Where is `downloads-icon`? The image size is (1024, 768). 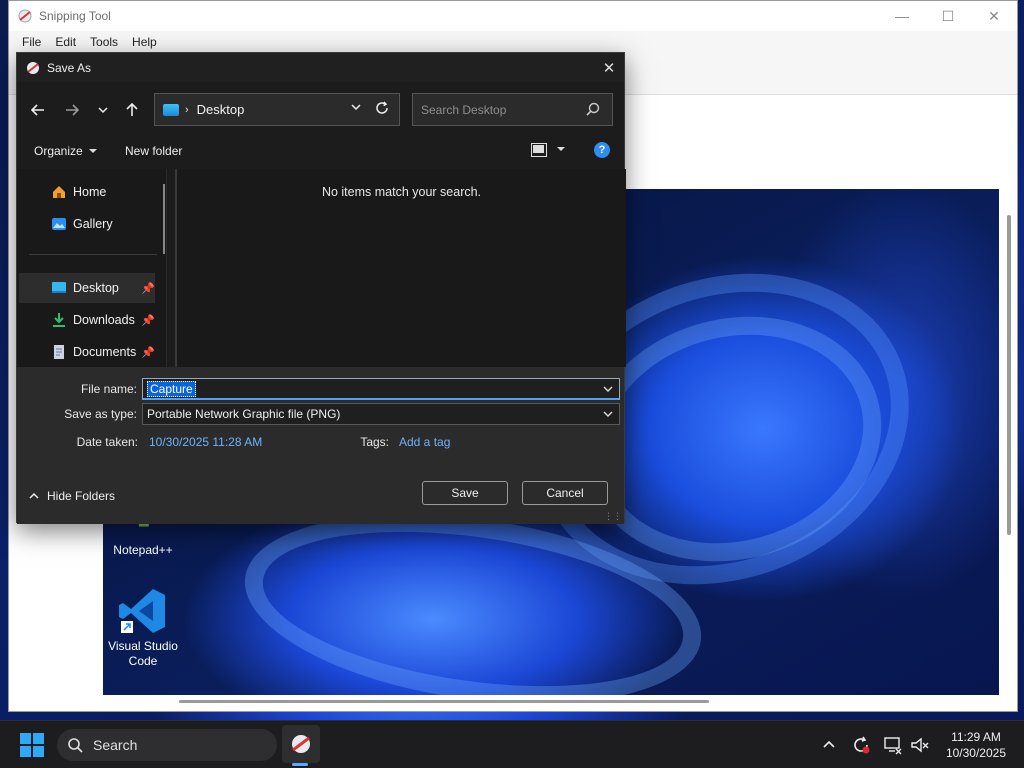
downloads-icon is located at coordinates (59, 320).